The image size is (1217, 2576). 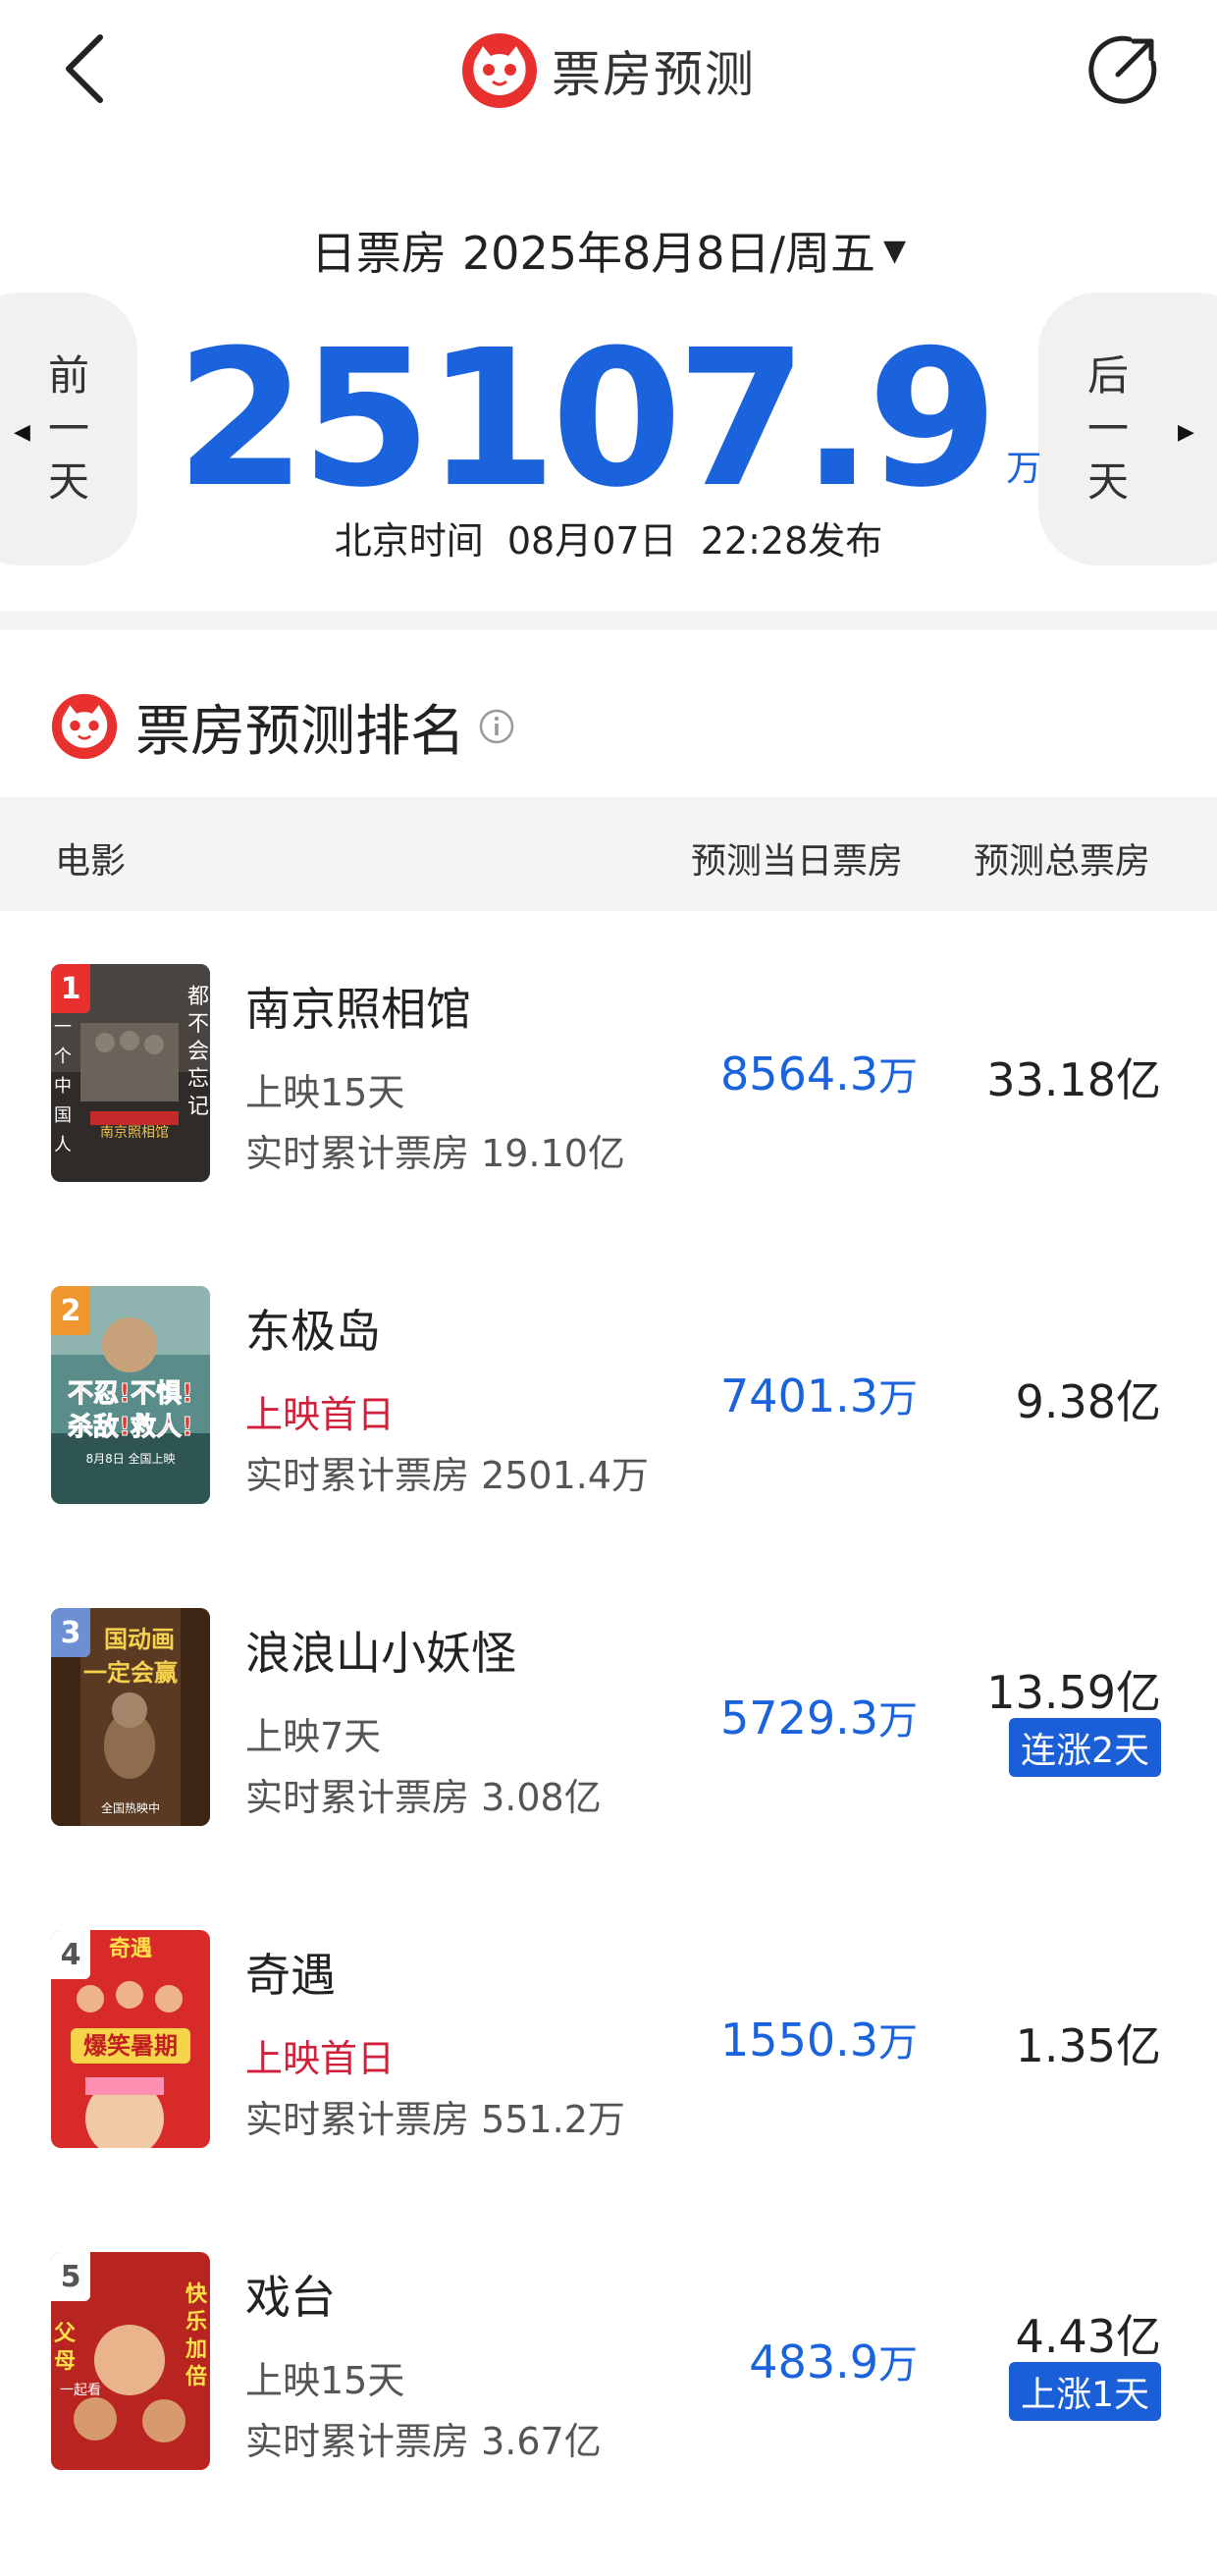 I want to click on trend-badge: 连涨2天, so click(x=1085, y=1747).